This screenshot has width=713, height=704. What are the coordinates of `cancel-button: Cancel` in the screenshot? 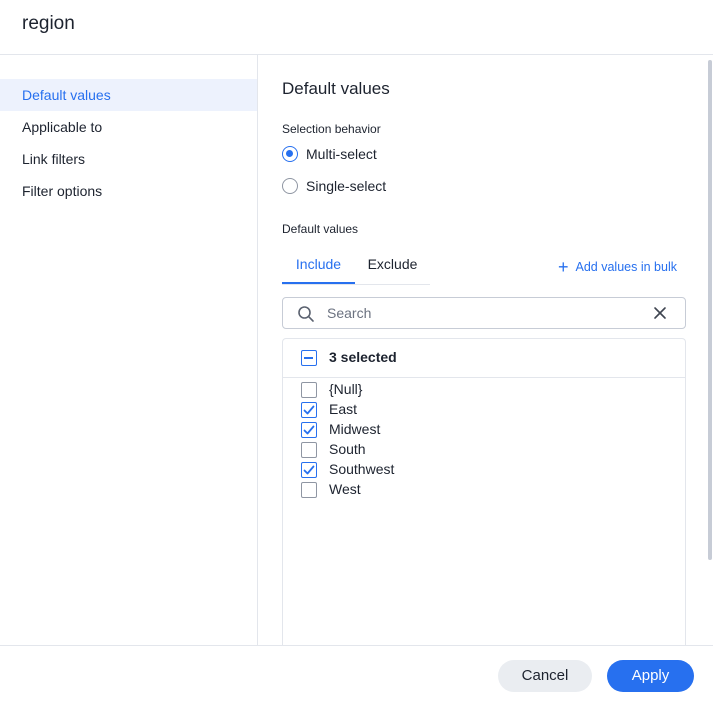 It's located at (545, 676).